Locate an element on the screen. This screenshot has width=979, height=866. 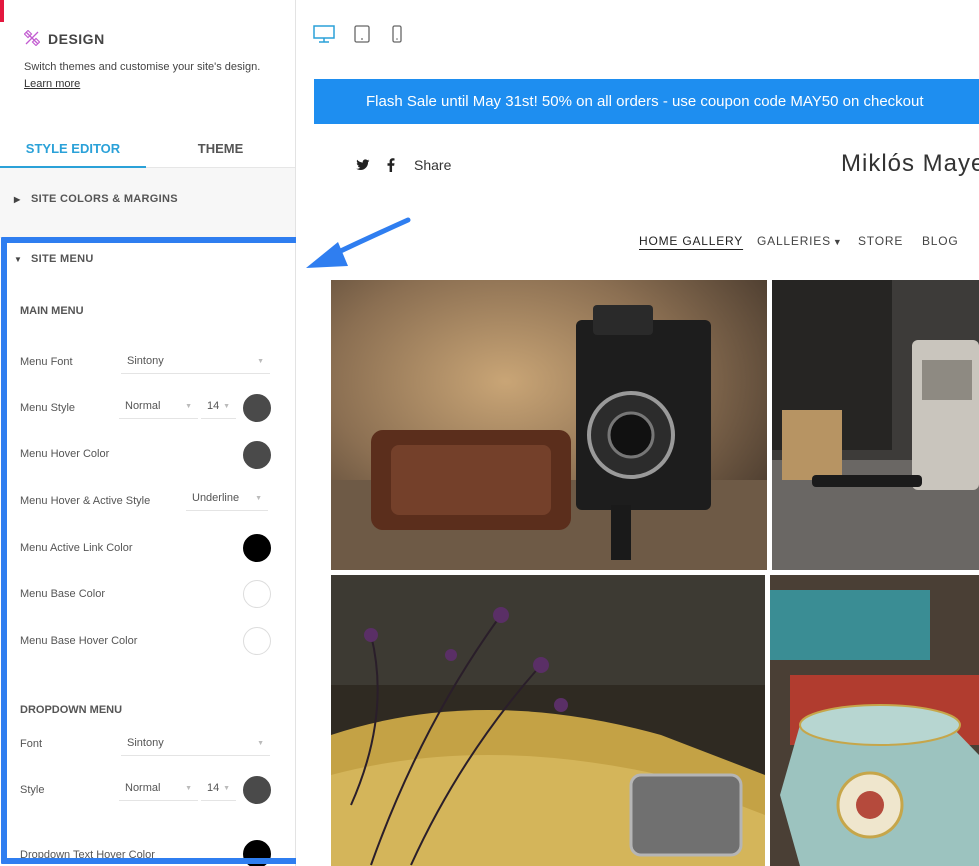
tablet-icon is located at coordinates (362, 34).